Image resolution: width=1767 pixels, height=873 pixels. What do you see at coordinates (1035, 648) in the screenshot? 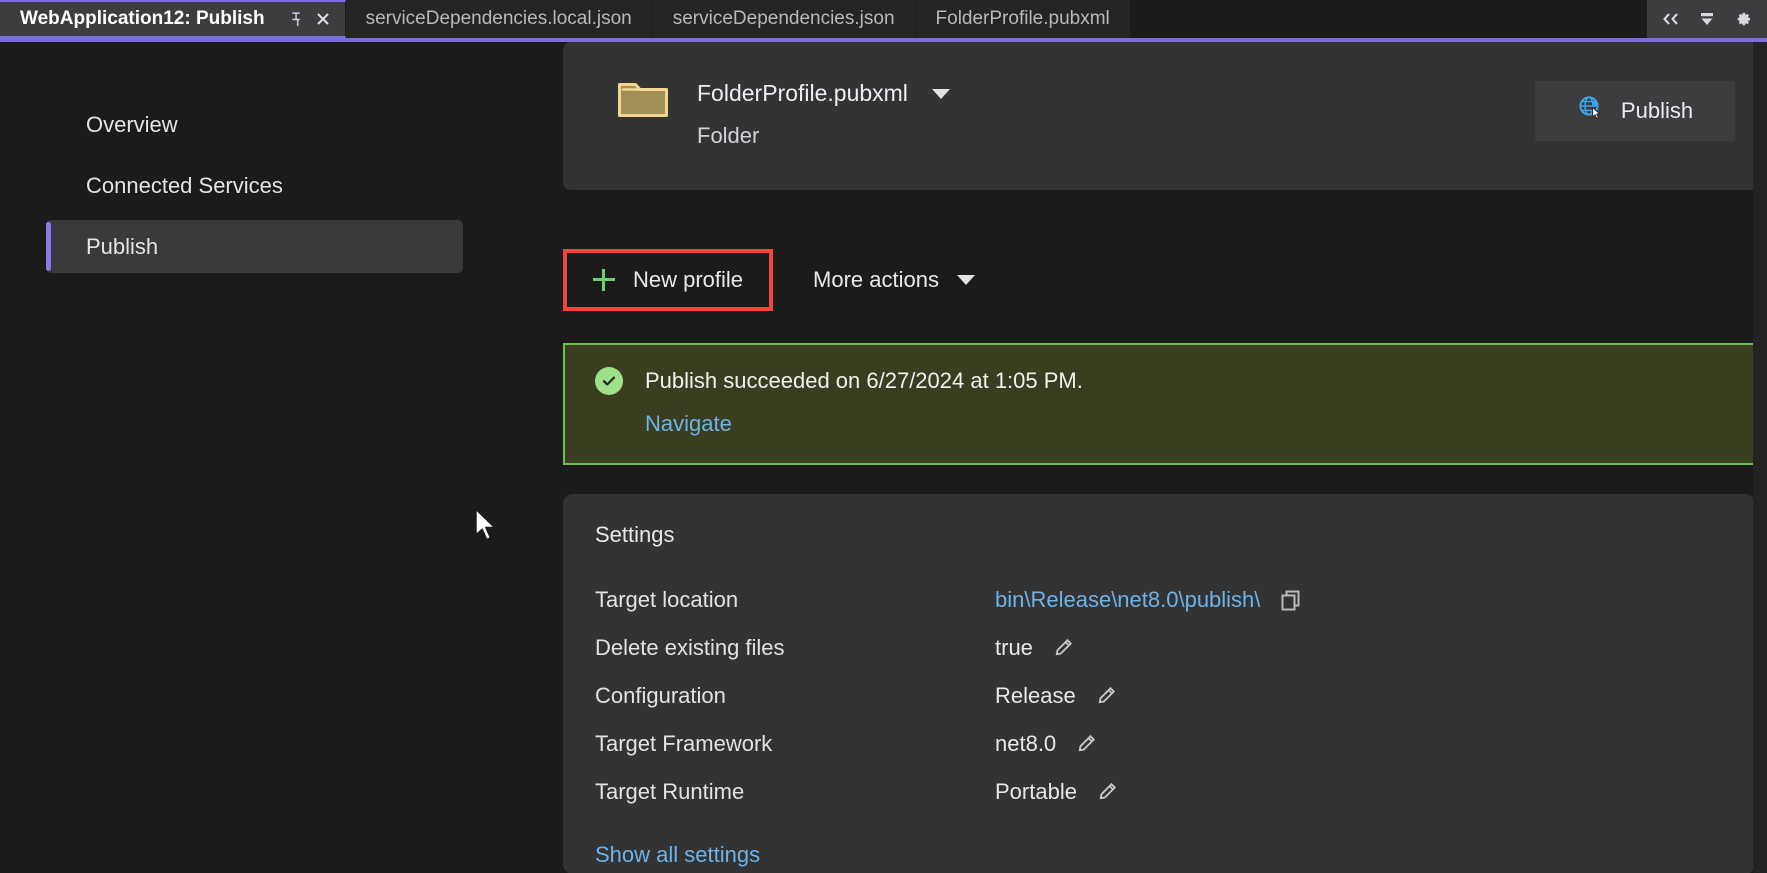
I see `setting-value-group: true` at bounding box center [1035, 648].